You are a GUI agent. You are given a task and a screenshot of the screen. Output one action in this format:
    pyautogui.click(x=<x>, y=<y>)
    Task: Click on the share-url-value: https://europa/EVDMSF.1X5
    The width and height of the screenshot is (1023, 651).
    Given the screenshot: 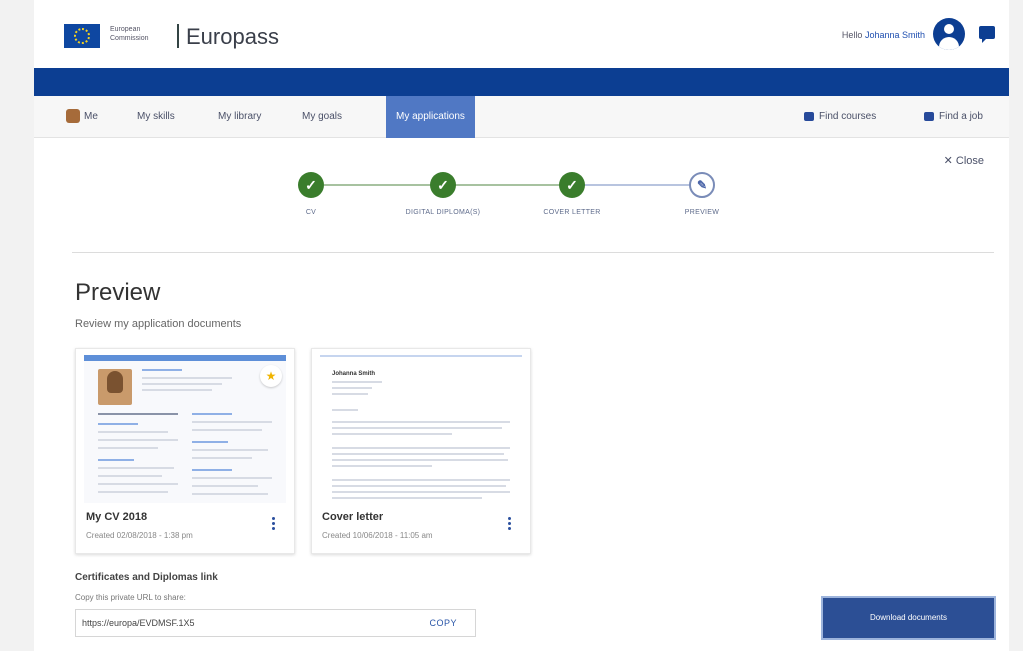 What is the action you would take?
    pyautogui.click(x=138, y=623)
    